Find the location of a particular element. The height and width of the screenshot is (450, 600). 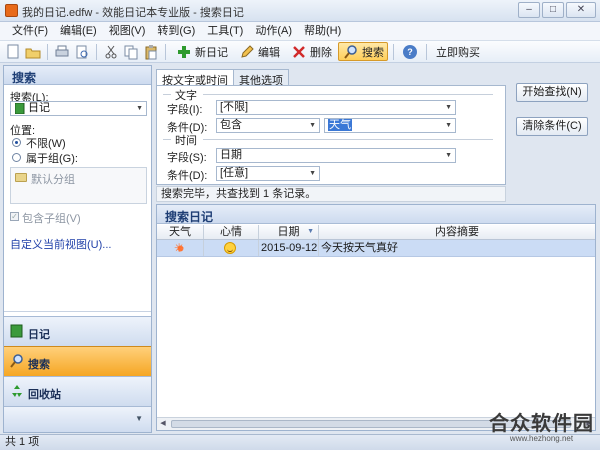

row-summary: 今天按天气真好 is located at coordinates (359, 248).